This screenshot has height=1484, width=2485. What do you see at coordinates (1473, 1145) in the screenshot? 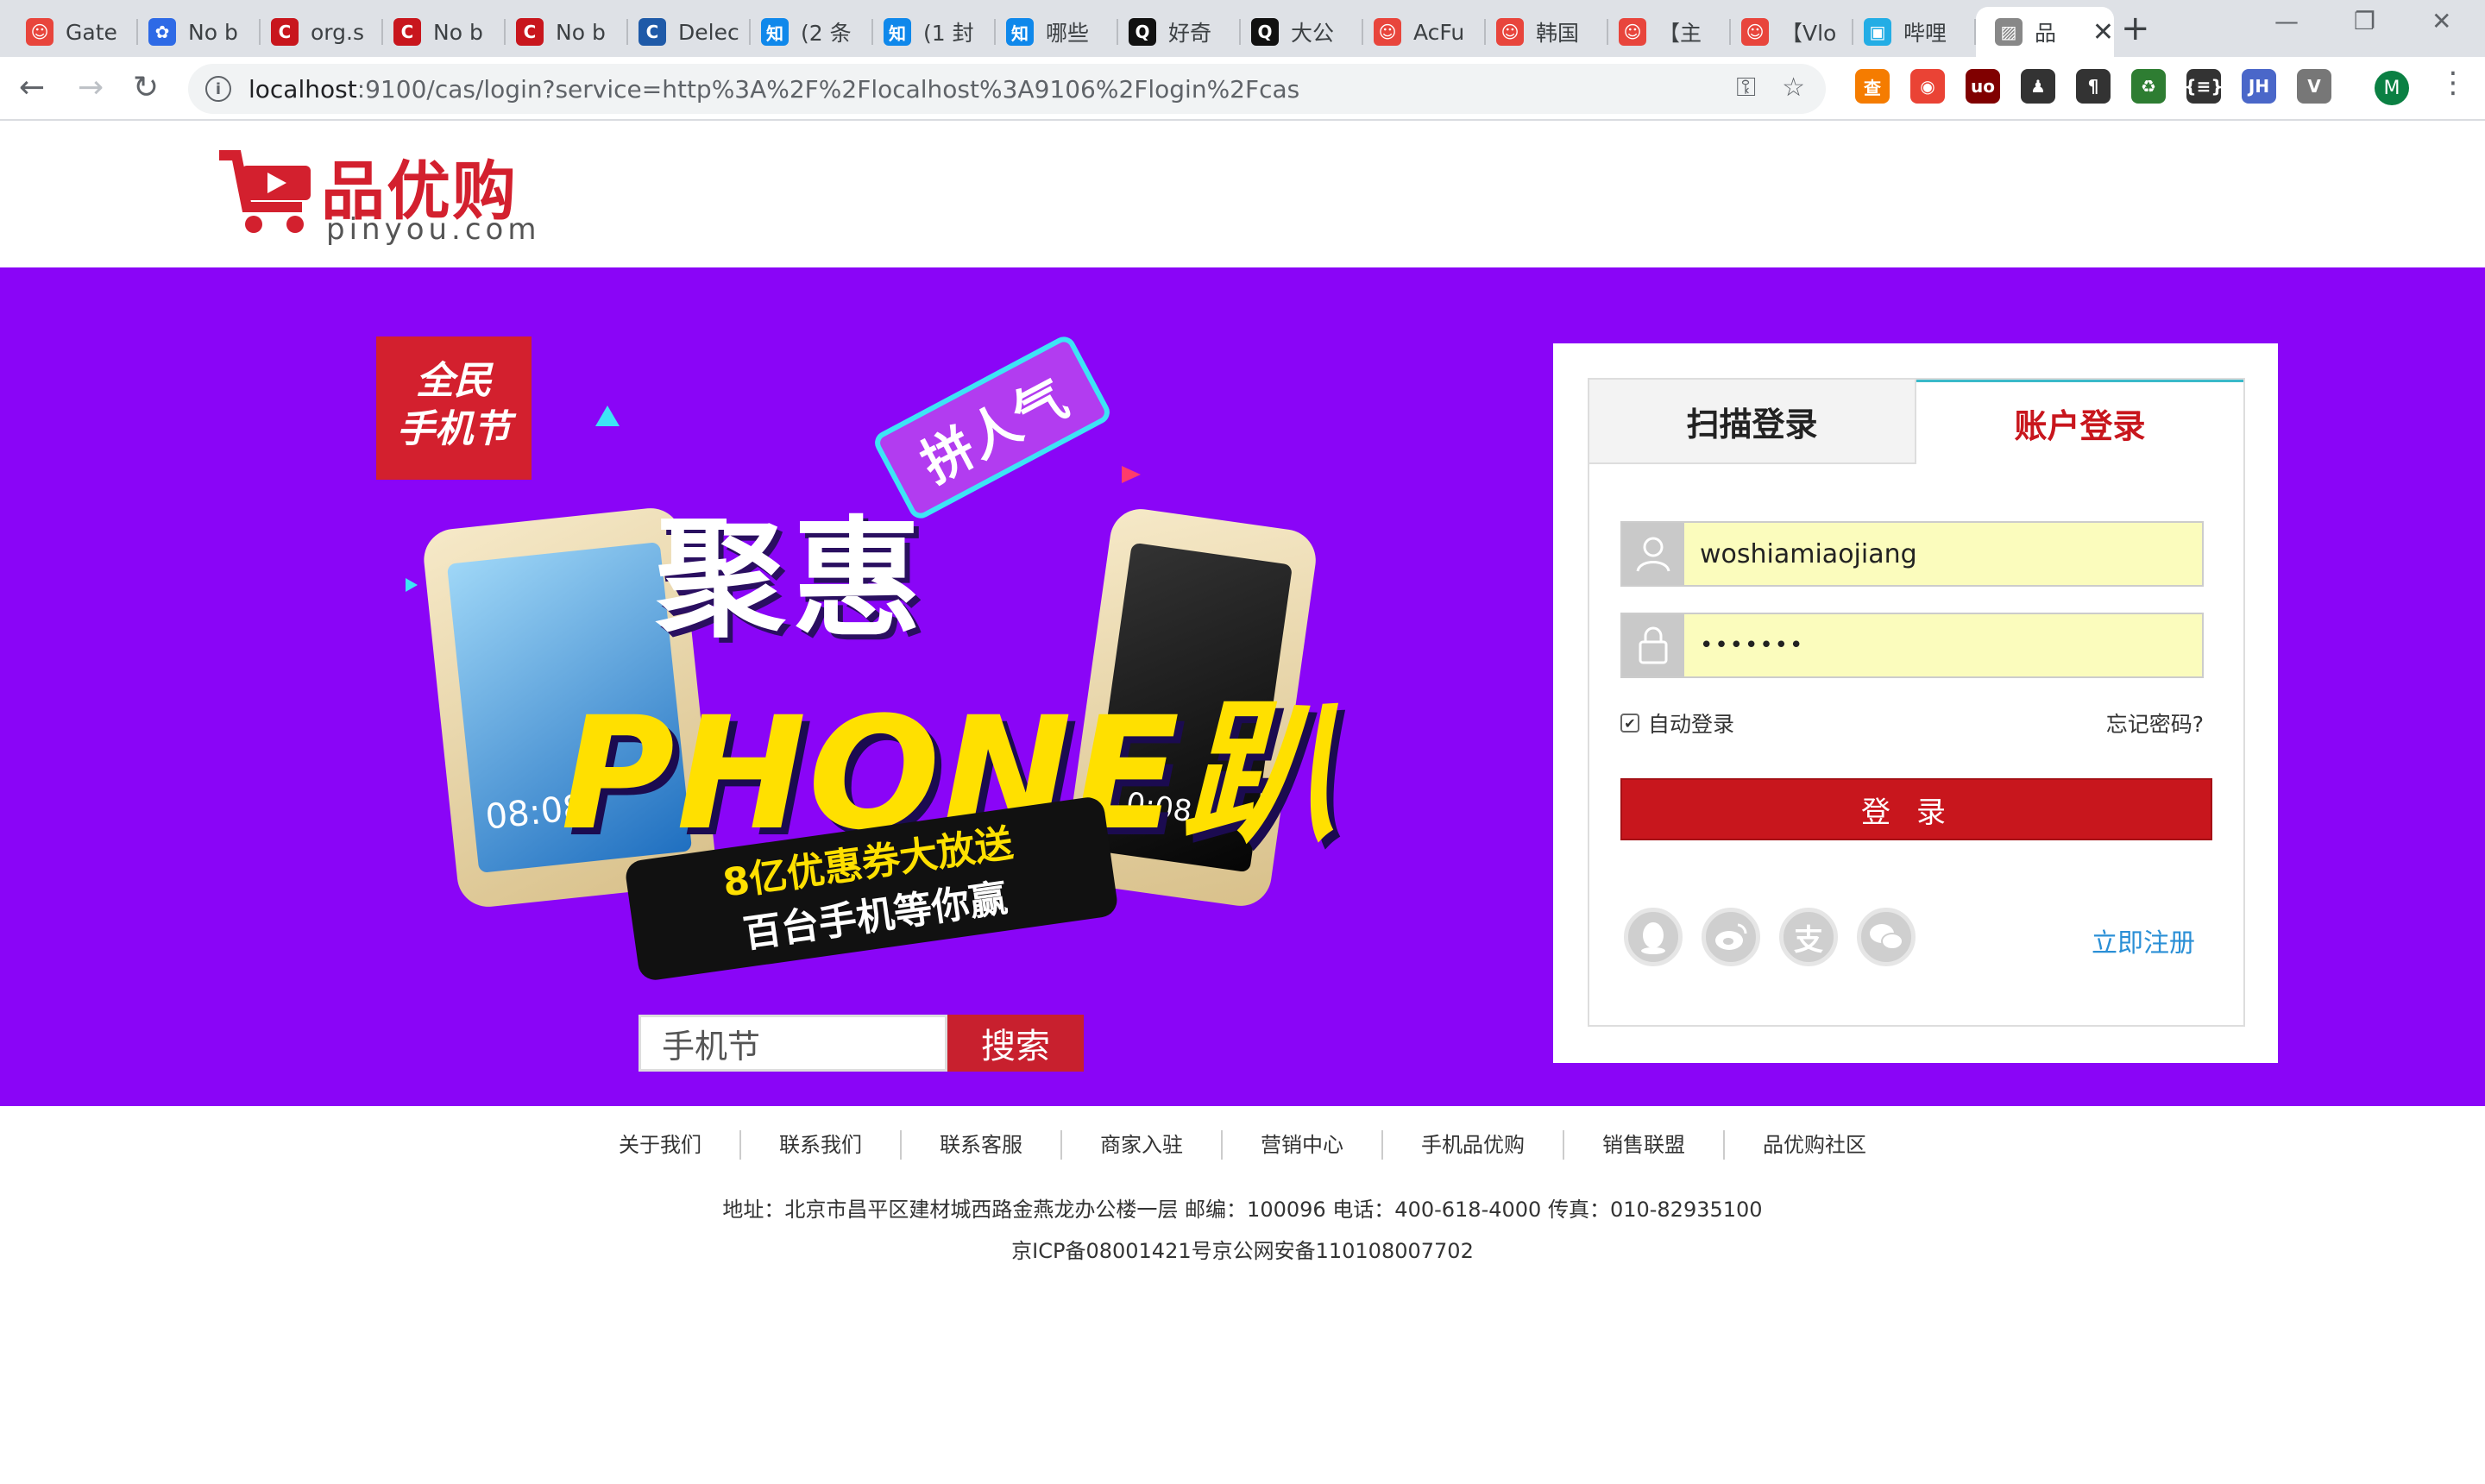
I see `footer-link: 手机品优购` at bounding box center [1473, 1145].